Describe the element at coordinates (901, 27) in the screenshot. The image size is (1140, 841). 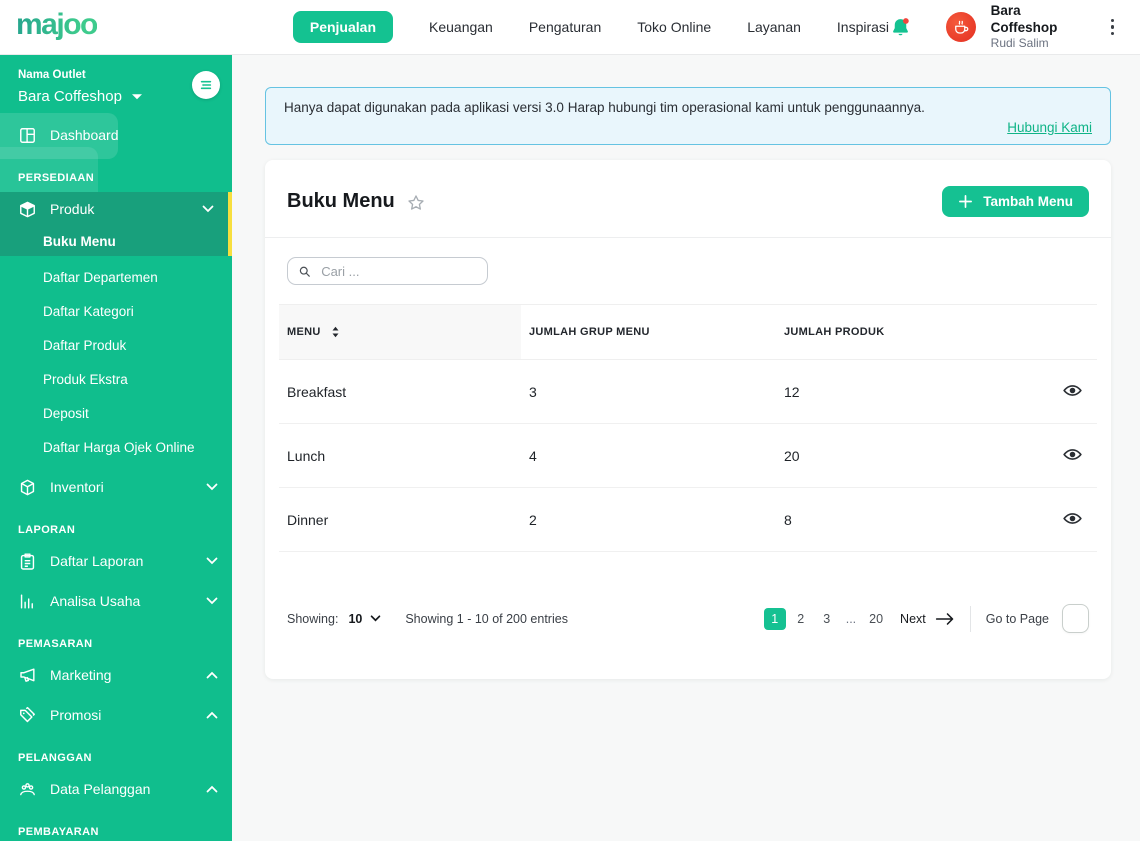
I see `notification-bell-icon` at that location.